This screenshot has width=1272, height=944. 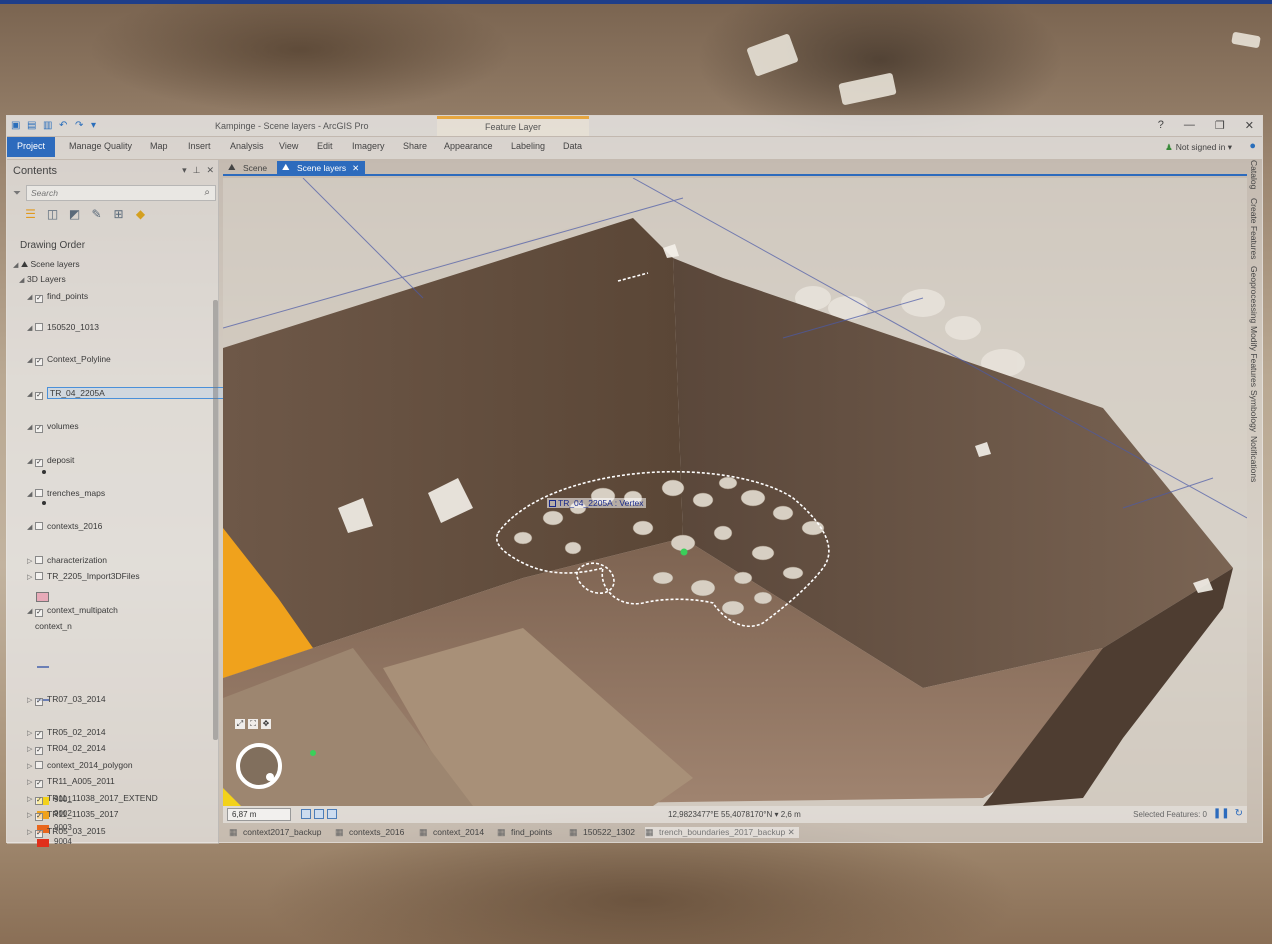 What do you see at coordinates (215, 520) in the screenshot?
I see `contents-scrollbar` at bounding box center [215, 520].